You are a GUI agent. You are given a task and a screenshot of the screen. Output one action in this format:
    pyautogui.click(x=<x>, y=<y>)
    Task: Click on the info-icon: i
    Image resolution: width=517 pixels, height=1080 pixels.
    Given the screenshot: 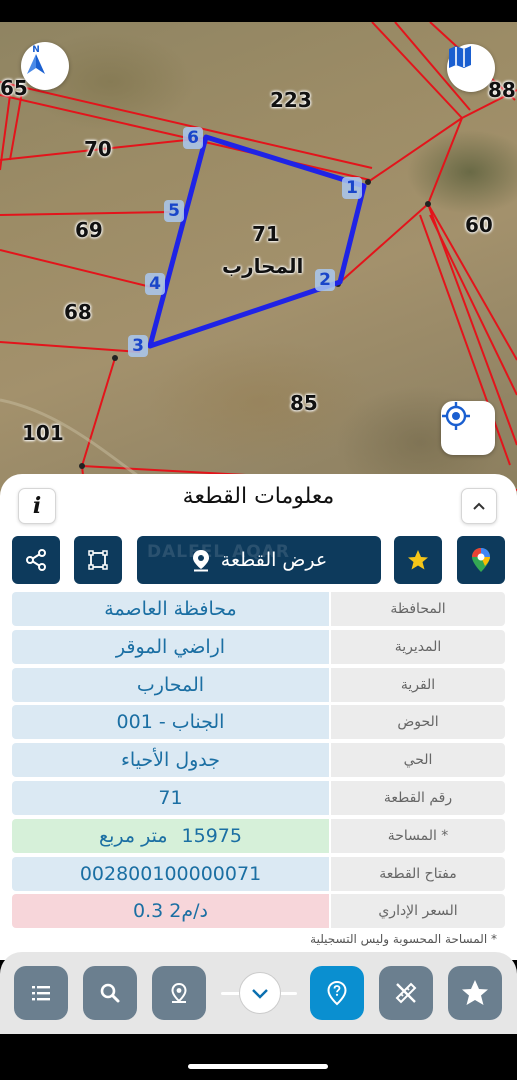 What is the action you would take?
    pyautogui.click(x=37, y=506)
    